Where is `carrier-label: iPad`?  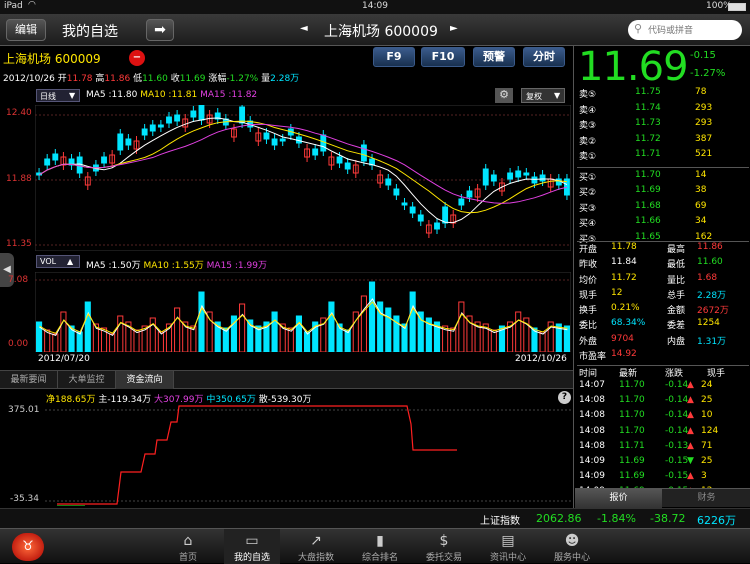
carrier-label: iPad is located at coordinates (13, 6).